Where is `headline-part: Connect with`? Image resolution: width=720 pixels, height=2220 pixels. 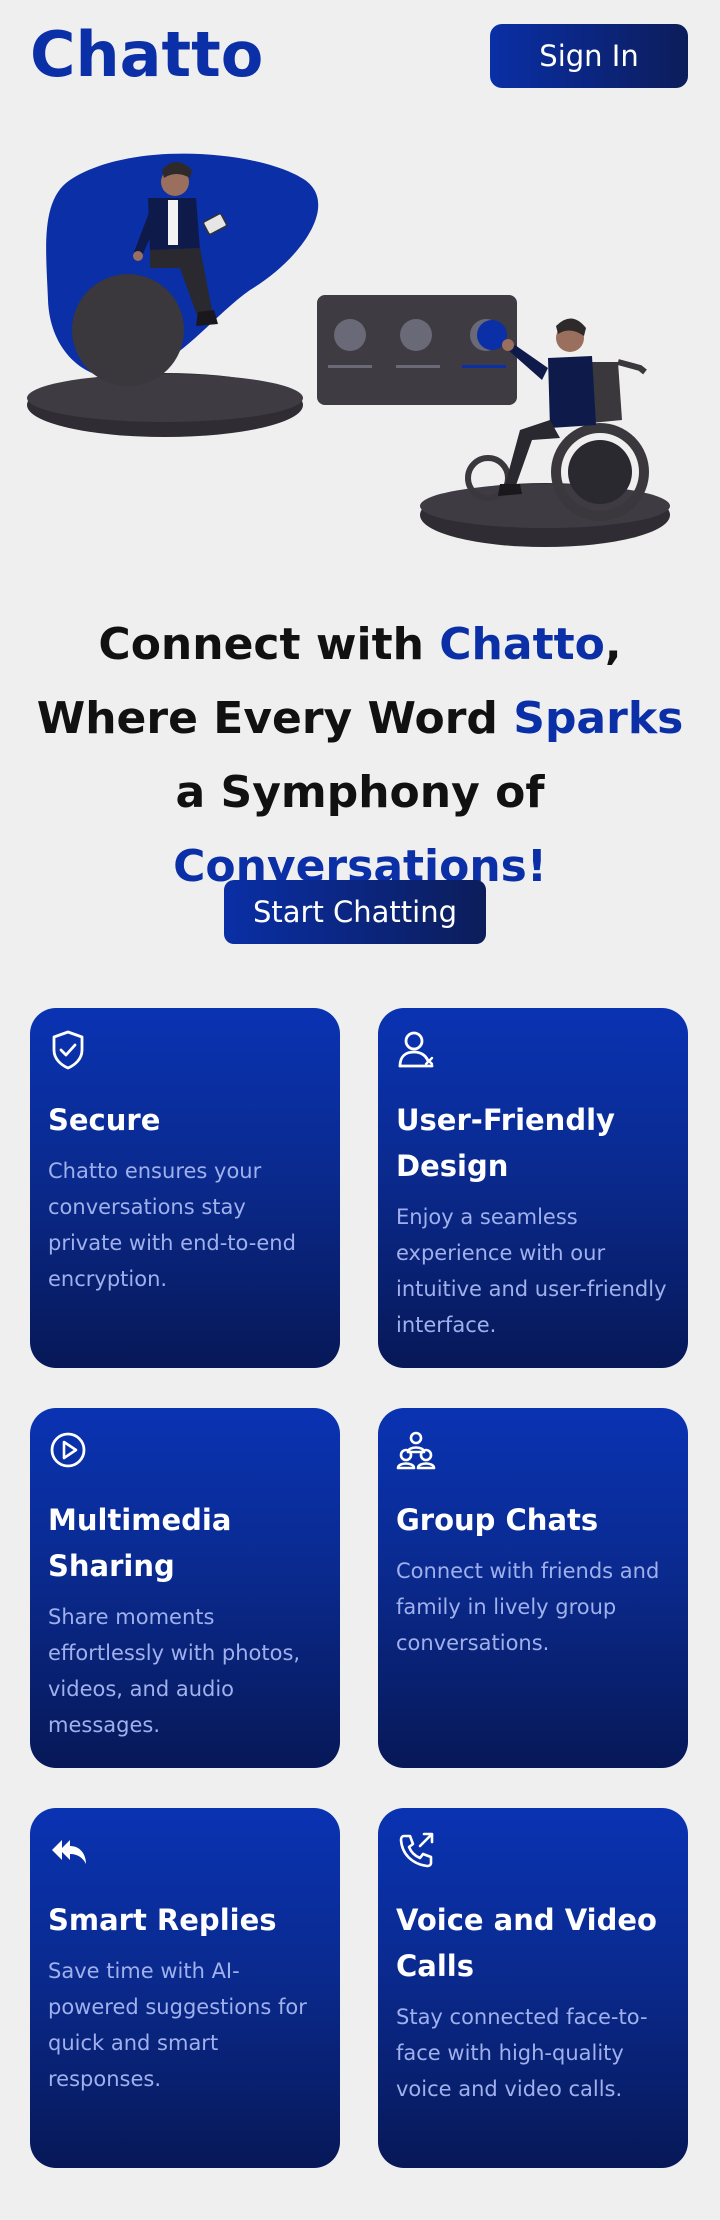 headline-part: Connect with is located at coordinates (269, 644).